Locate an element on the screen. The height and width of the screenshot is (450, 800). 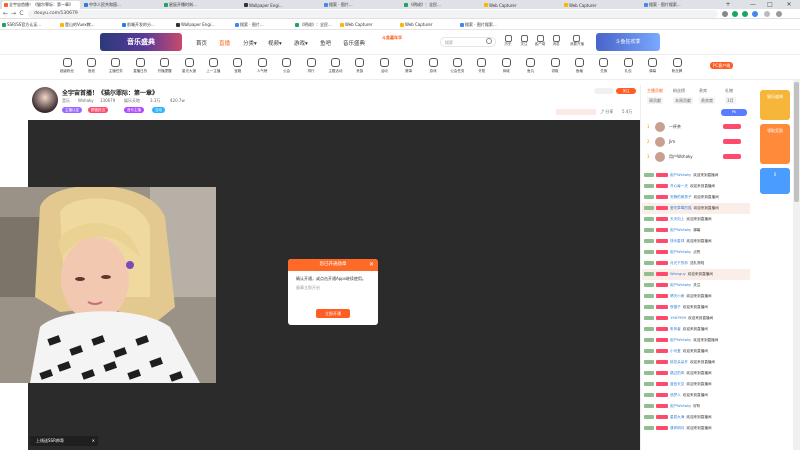
header-promo: 斗鱼嘉年华 is located at coordinates (392, 38).